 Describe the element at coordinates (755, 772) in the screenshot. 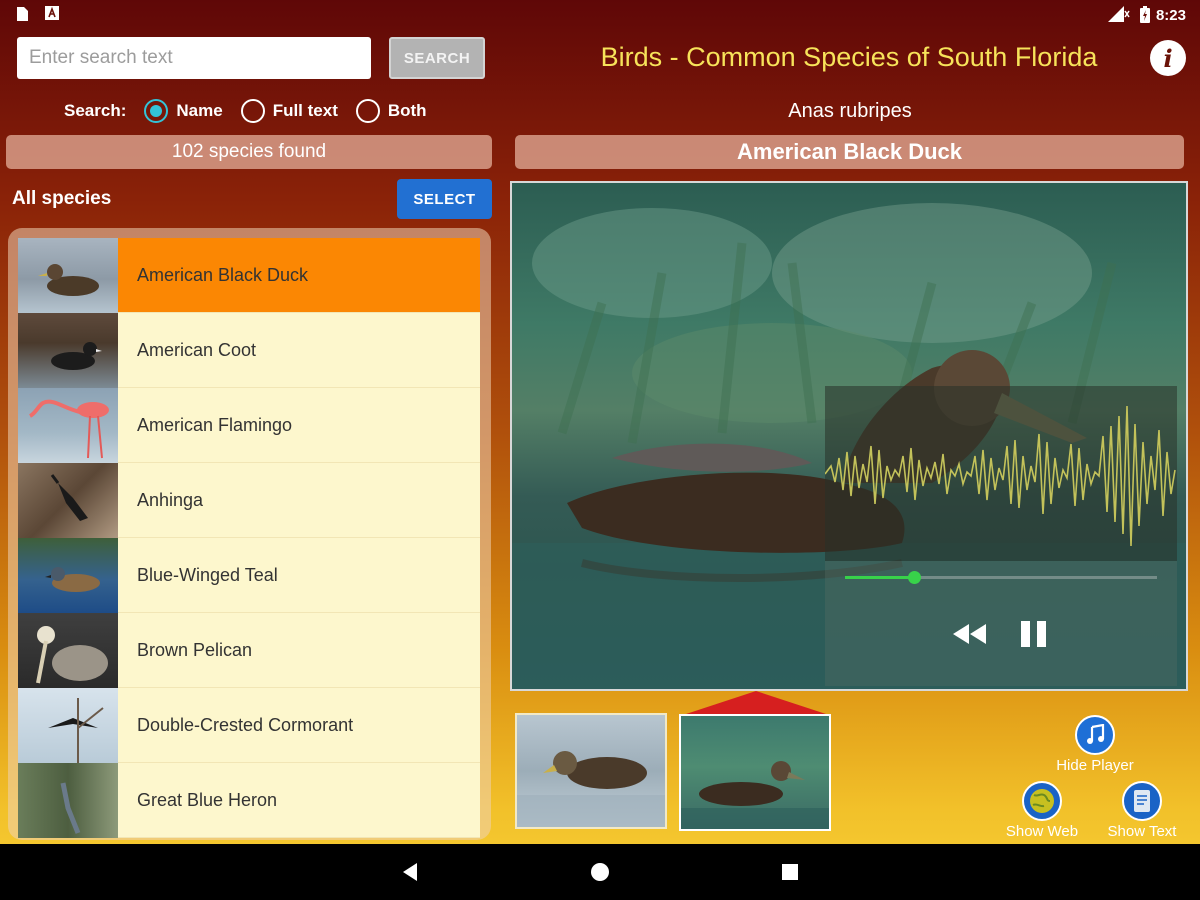

I see `photo-thumbnail-selected` at that location.